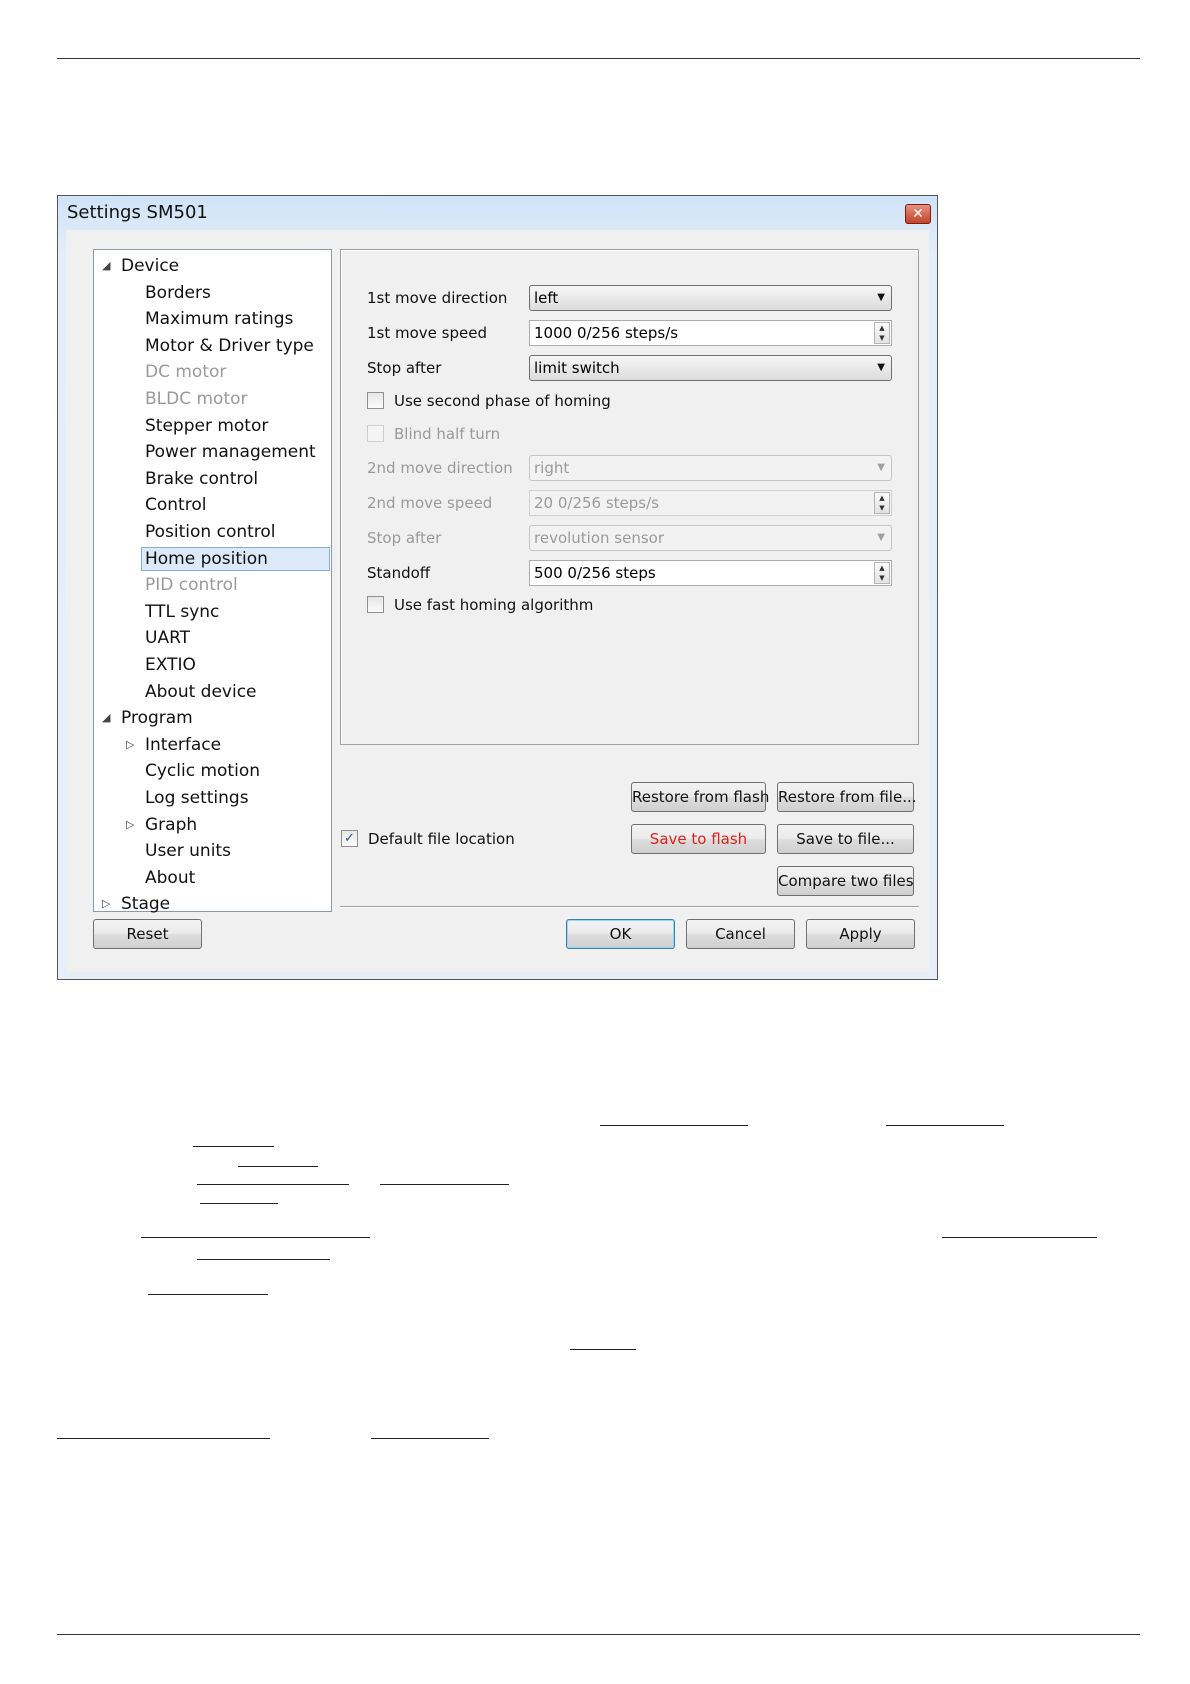  Describe the element at coordinates (710, 573) in the screenshot. I see `standoff-input: 500 0/256 steps ▲ ▼` at that location.